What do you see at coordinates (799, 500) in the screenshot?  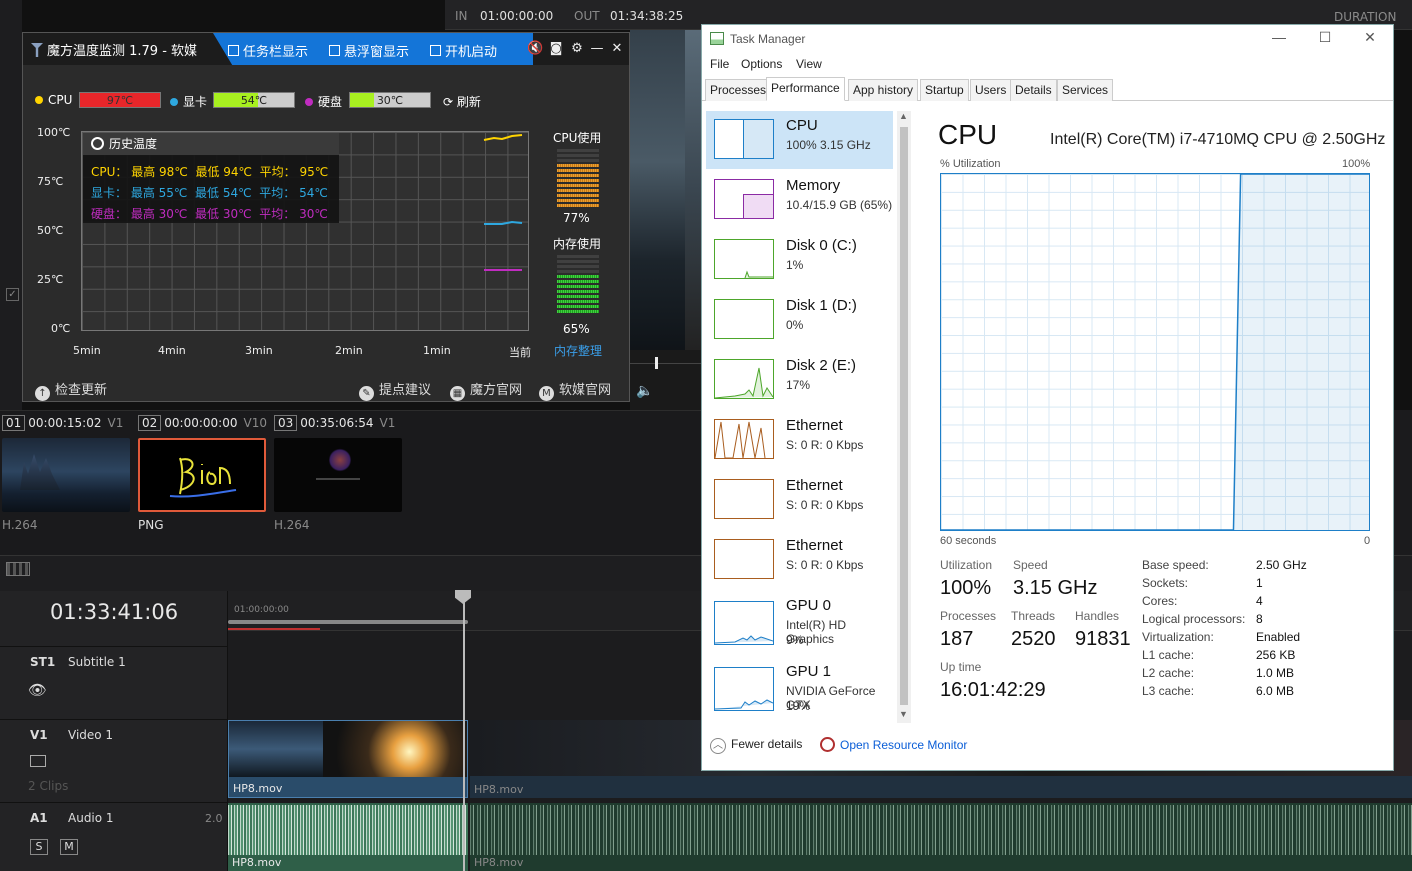 I see `resource-ethernet-2: Ethernet S: 0 R: 0 Kbps` at bounding box center [799, 500].